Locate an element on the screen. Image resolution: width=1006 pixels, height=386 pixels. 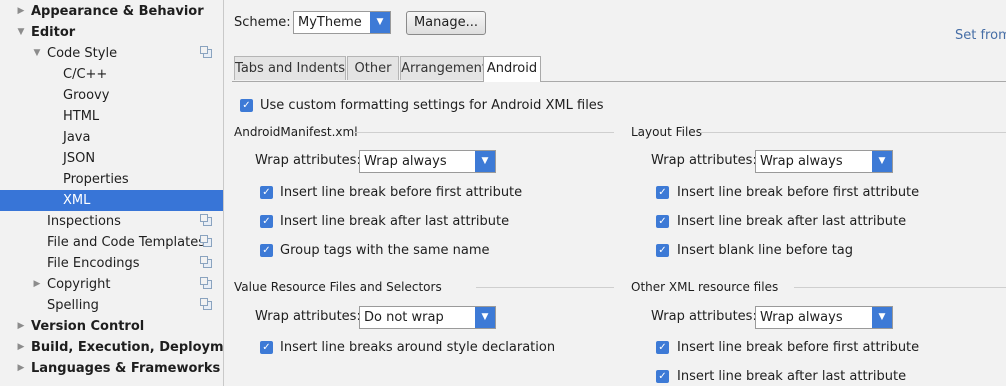
sidebar-item-java: Java is located at coordinates (111, 137).